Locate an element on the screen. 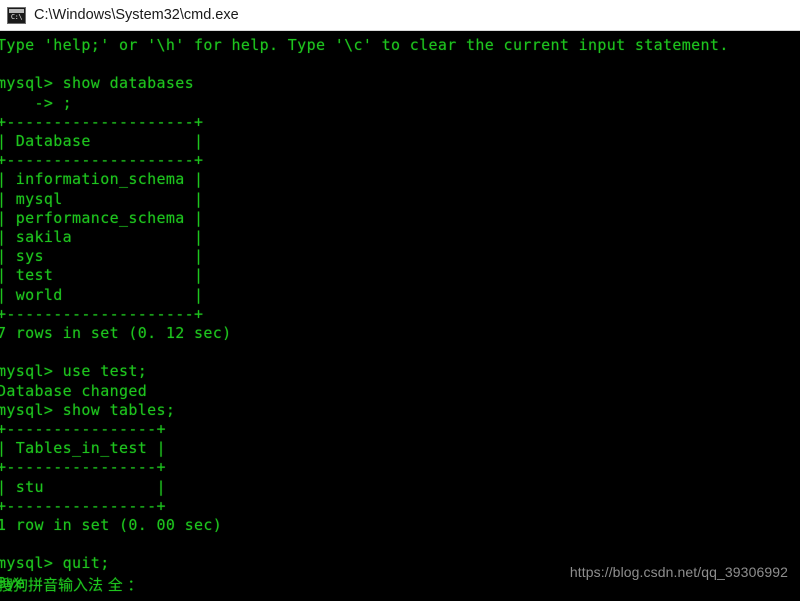  cmd-window-icon: C:\ is located at coordinates (16, 15).